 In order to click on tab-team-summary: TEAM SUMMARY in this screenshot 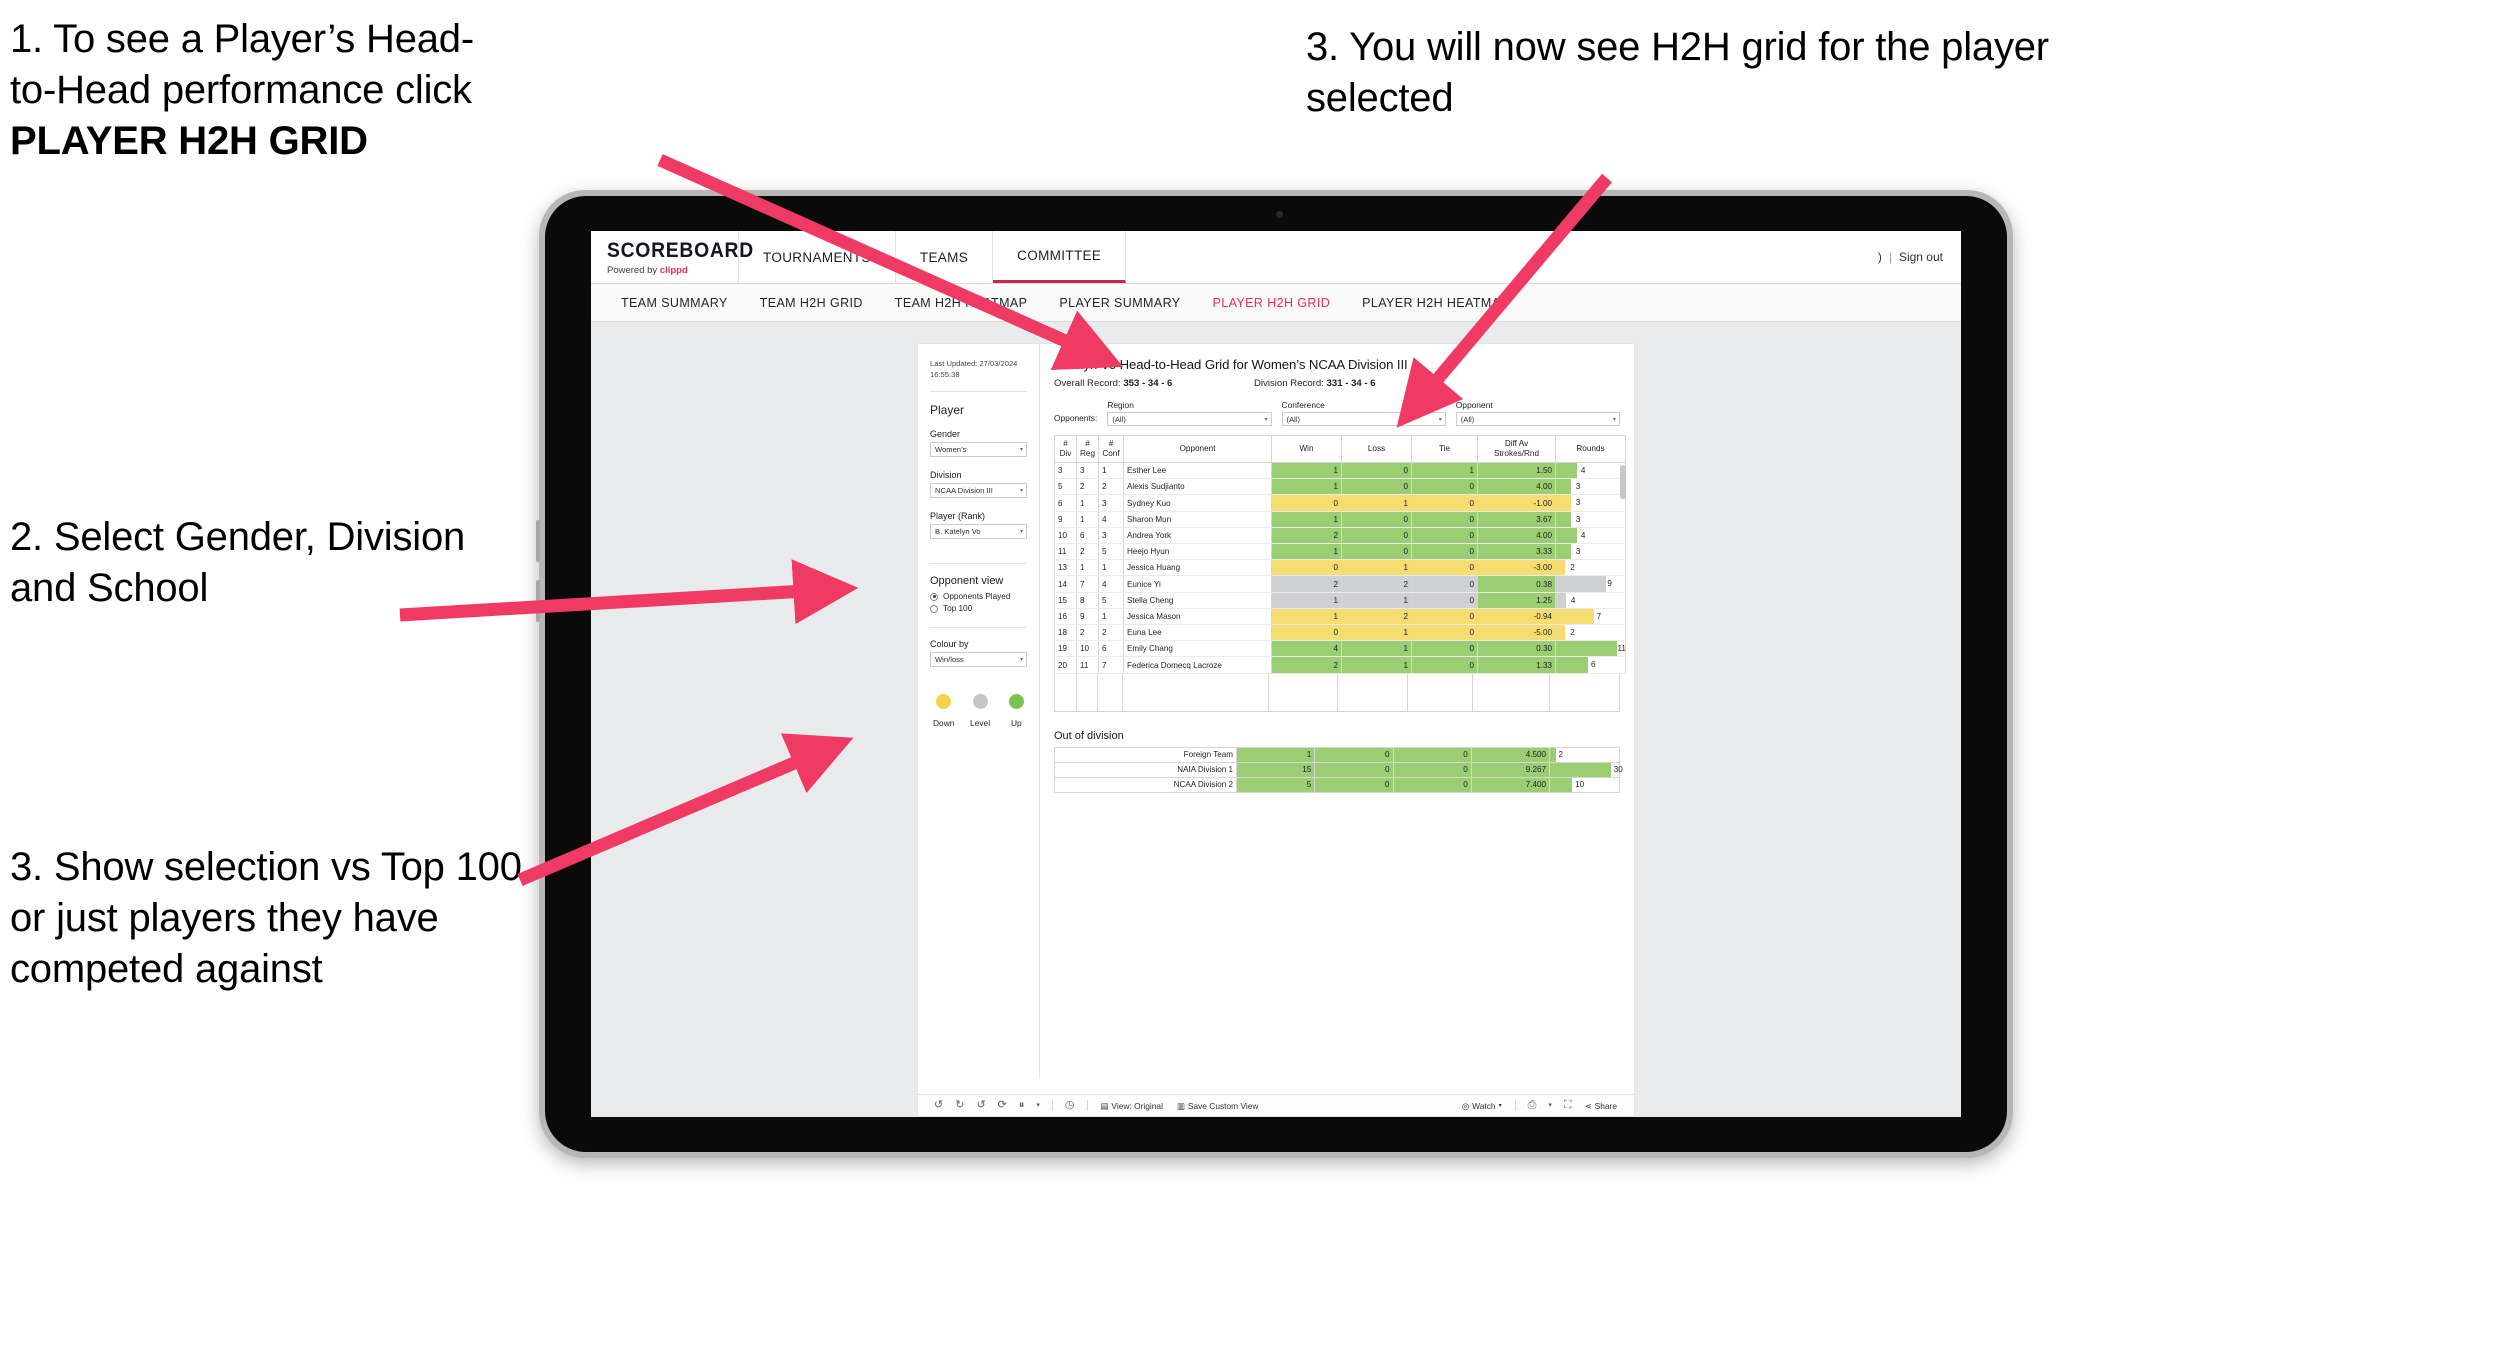, I will do `click(674, 303)`.